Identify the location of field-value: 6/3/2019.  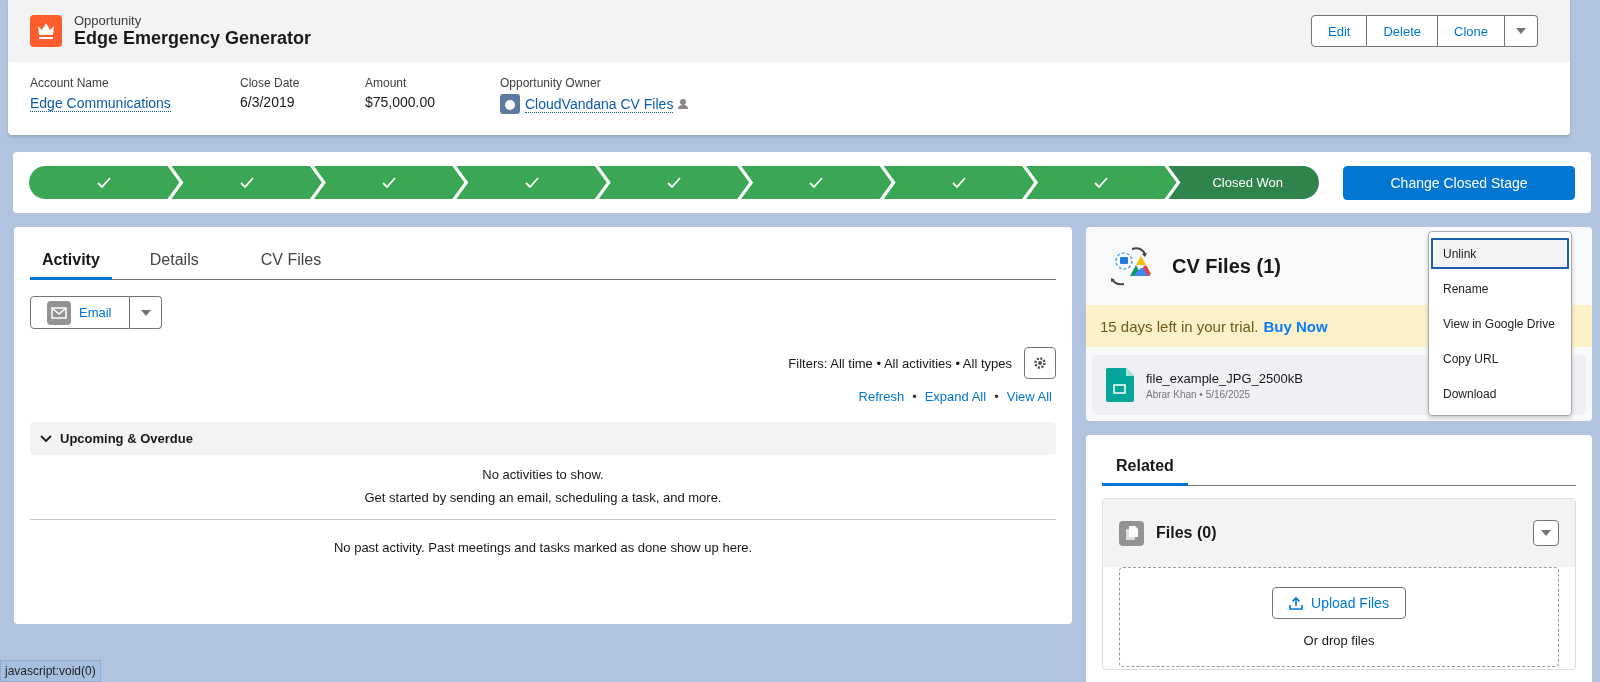
(268, 102).